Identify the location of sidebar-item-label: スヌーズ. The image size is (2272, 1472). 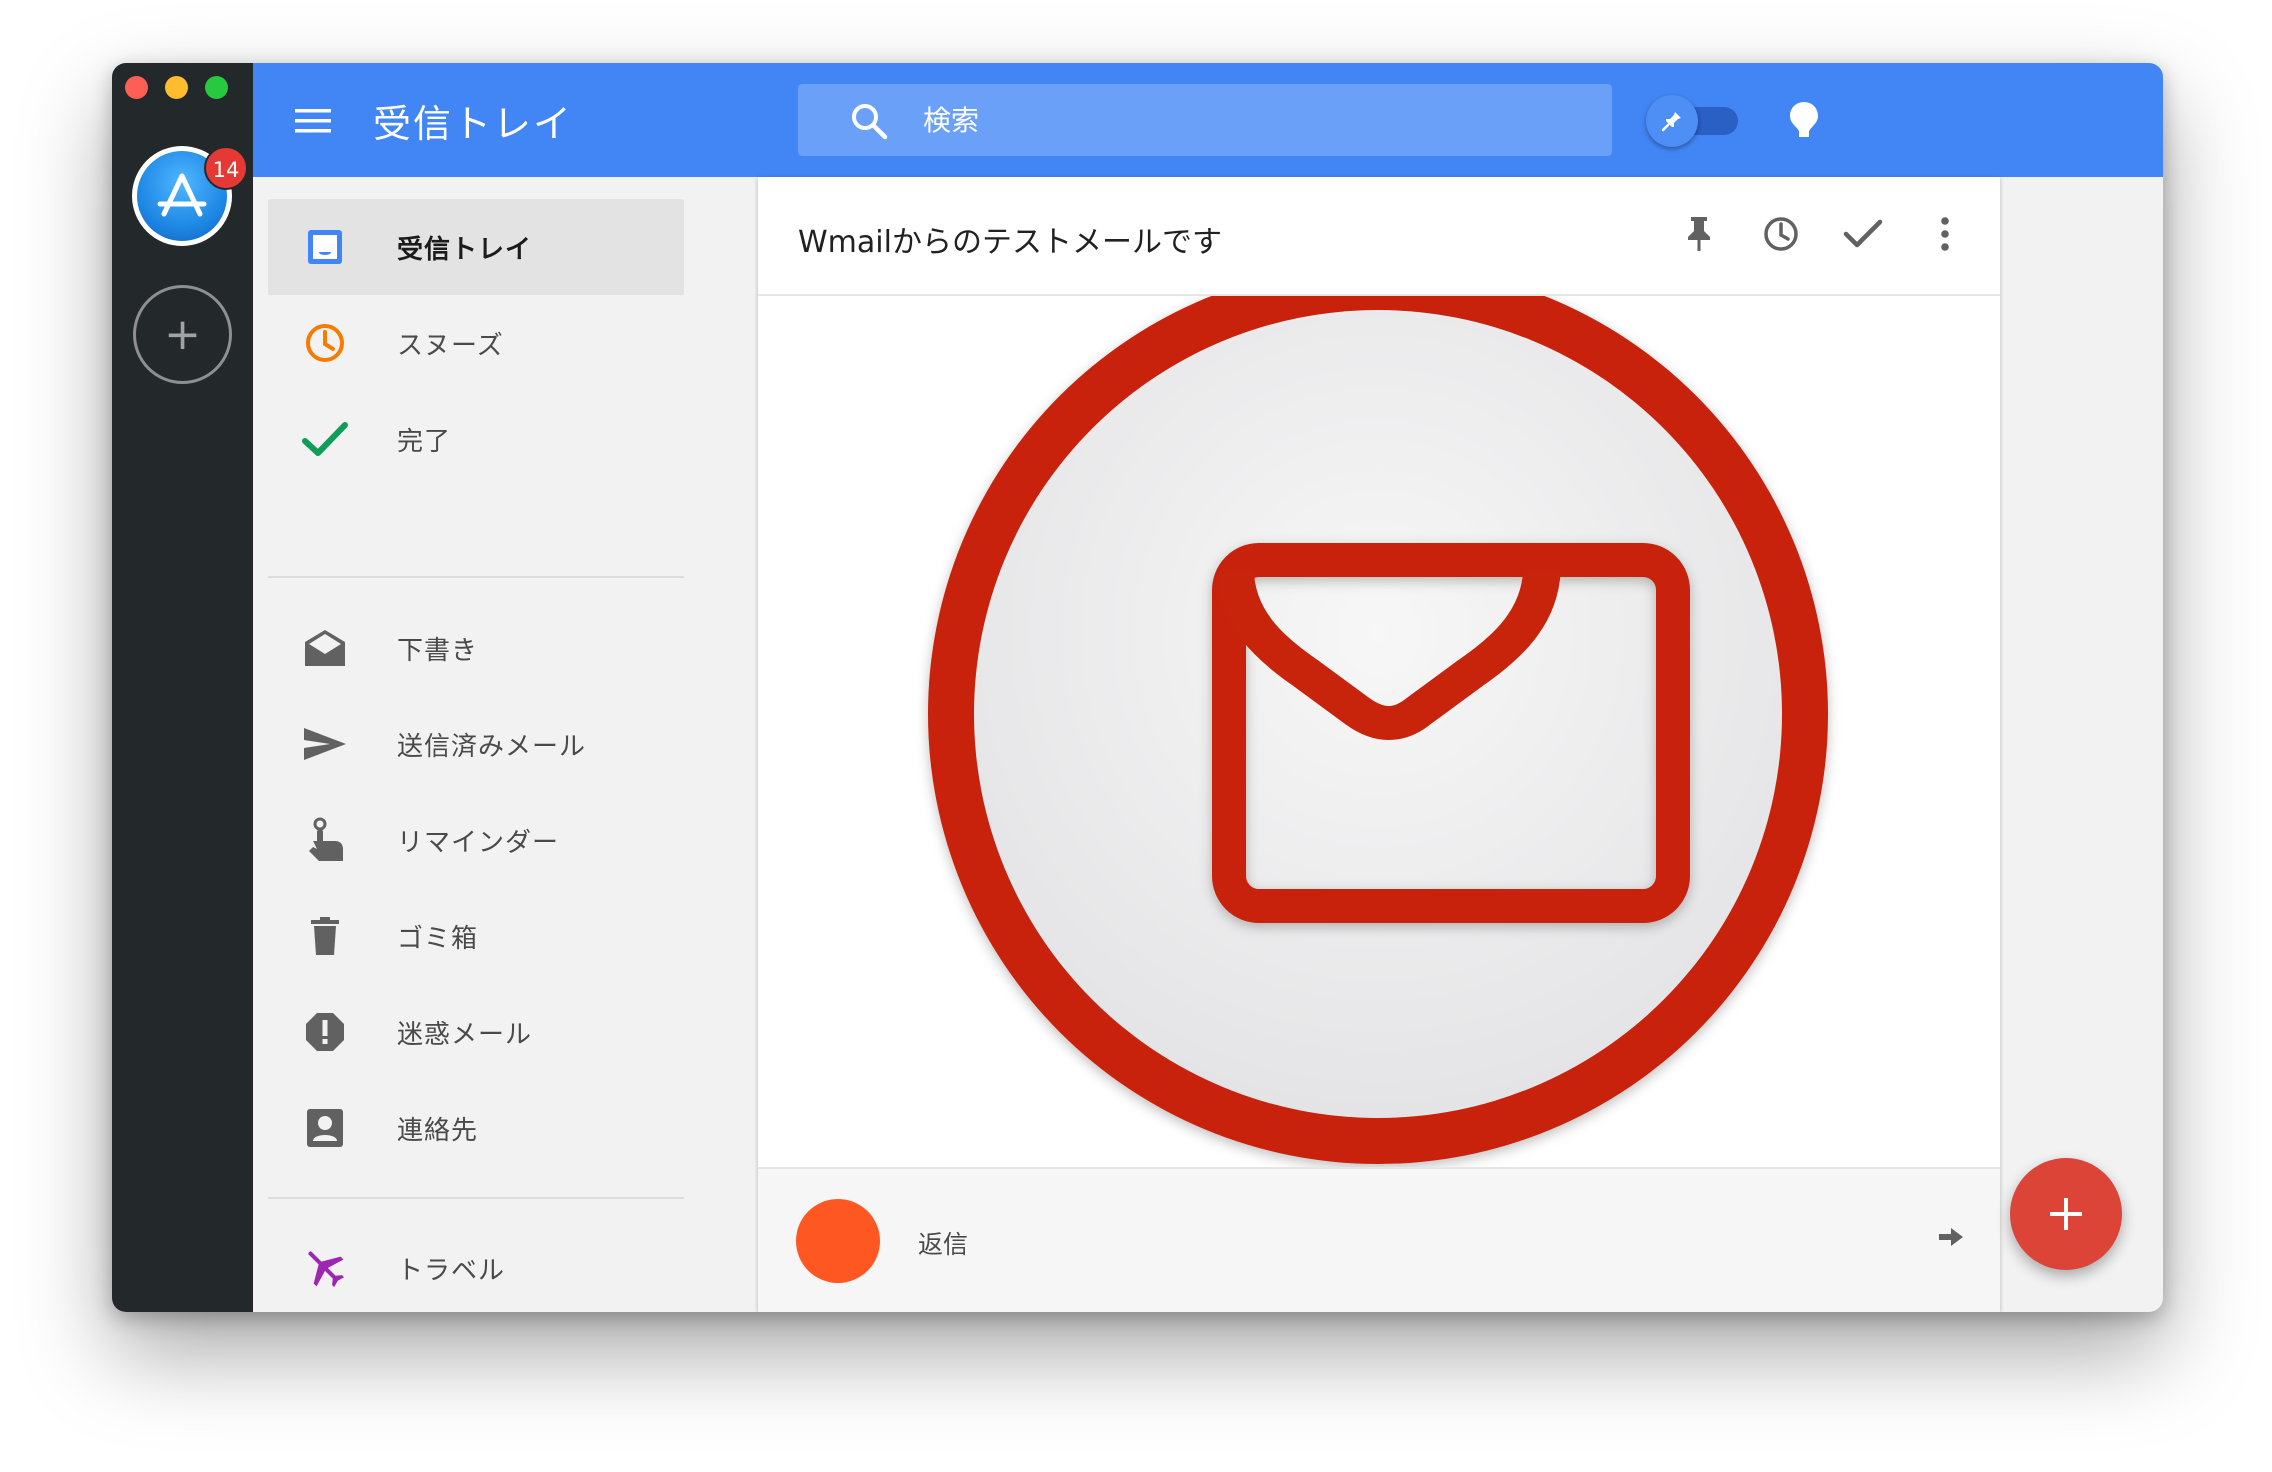
(450, 345).